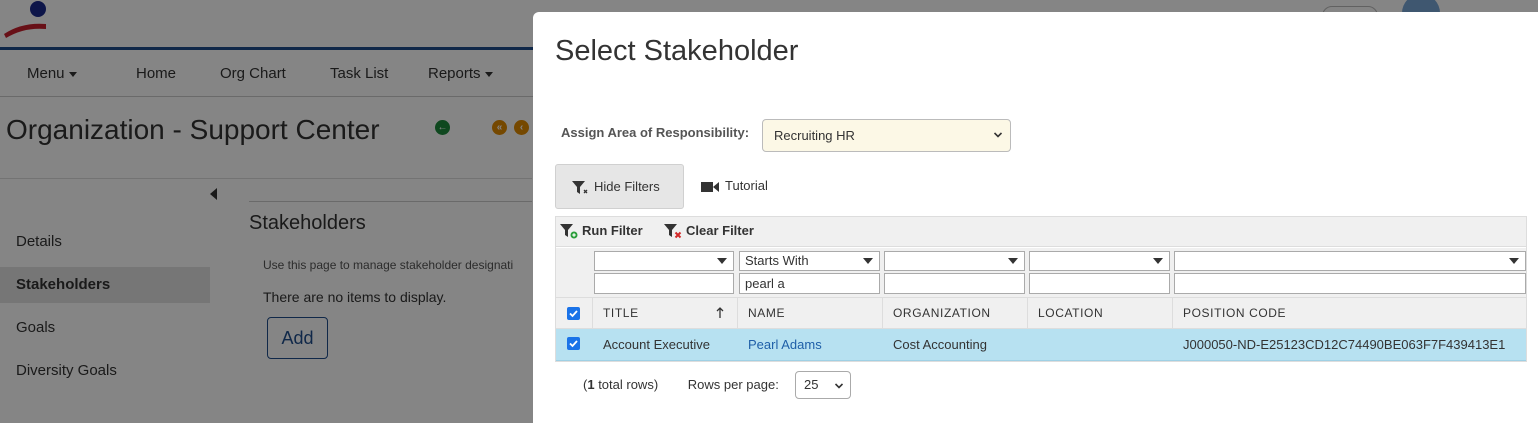 The width and height of the screenshot is (1538, 423). I want to click on filter-row: Starts With pearl a, so click(1041, 273).